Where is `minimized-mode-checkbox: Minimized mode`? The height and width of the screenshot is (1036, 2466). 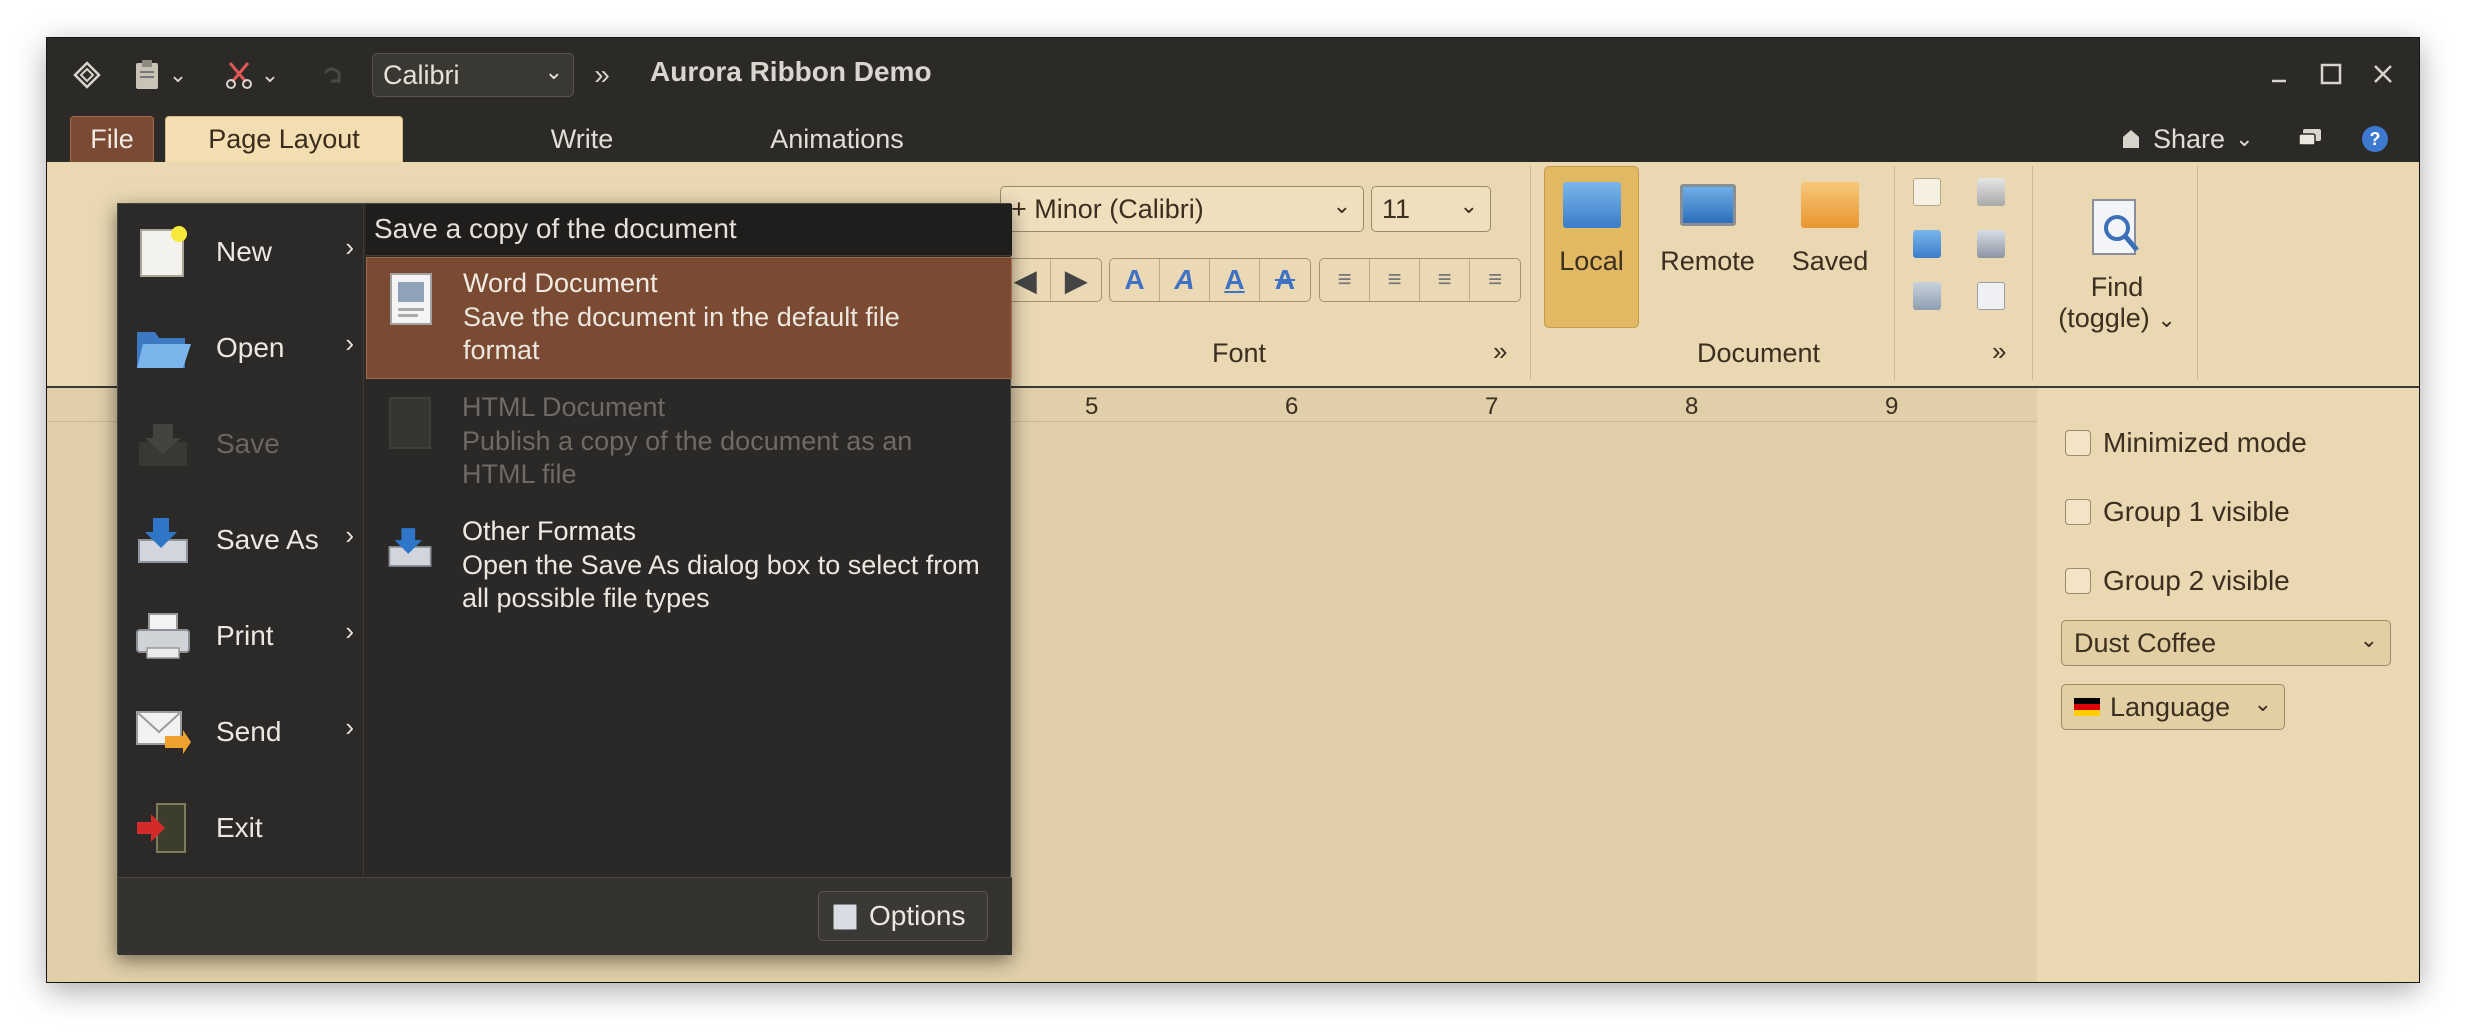
minimized-mode-checkbox: Minimized mode is located at coordinates (2186, 443).